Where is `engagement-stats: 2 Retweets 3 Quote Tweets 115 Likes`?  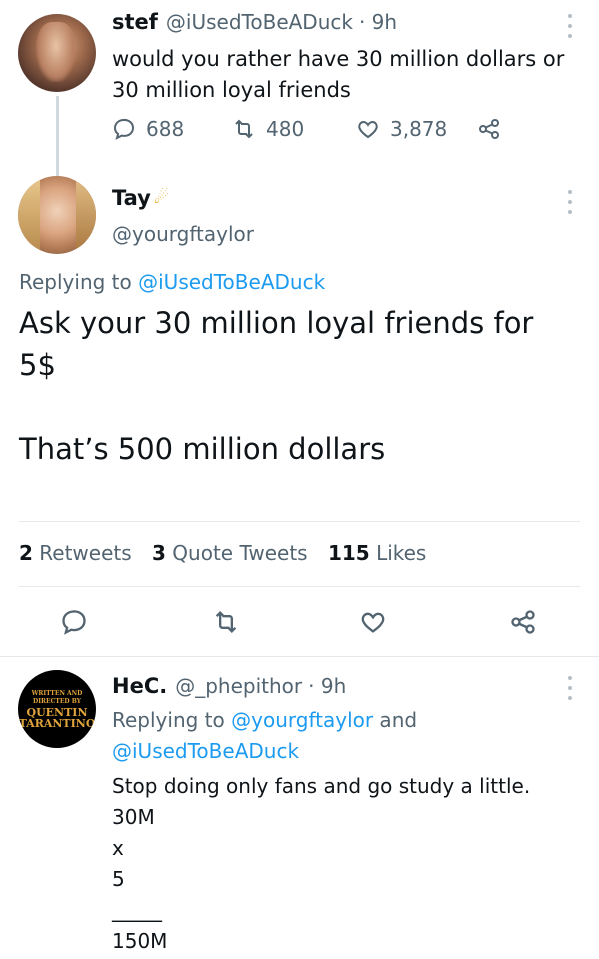 engagement-stats: 2 Retweets 3 Quote Tweets 115 Likes is located at coordinates (222, 553).